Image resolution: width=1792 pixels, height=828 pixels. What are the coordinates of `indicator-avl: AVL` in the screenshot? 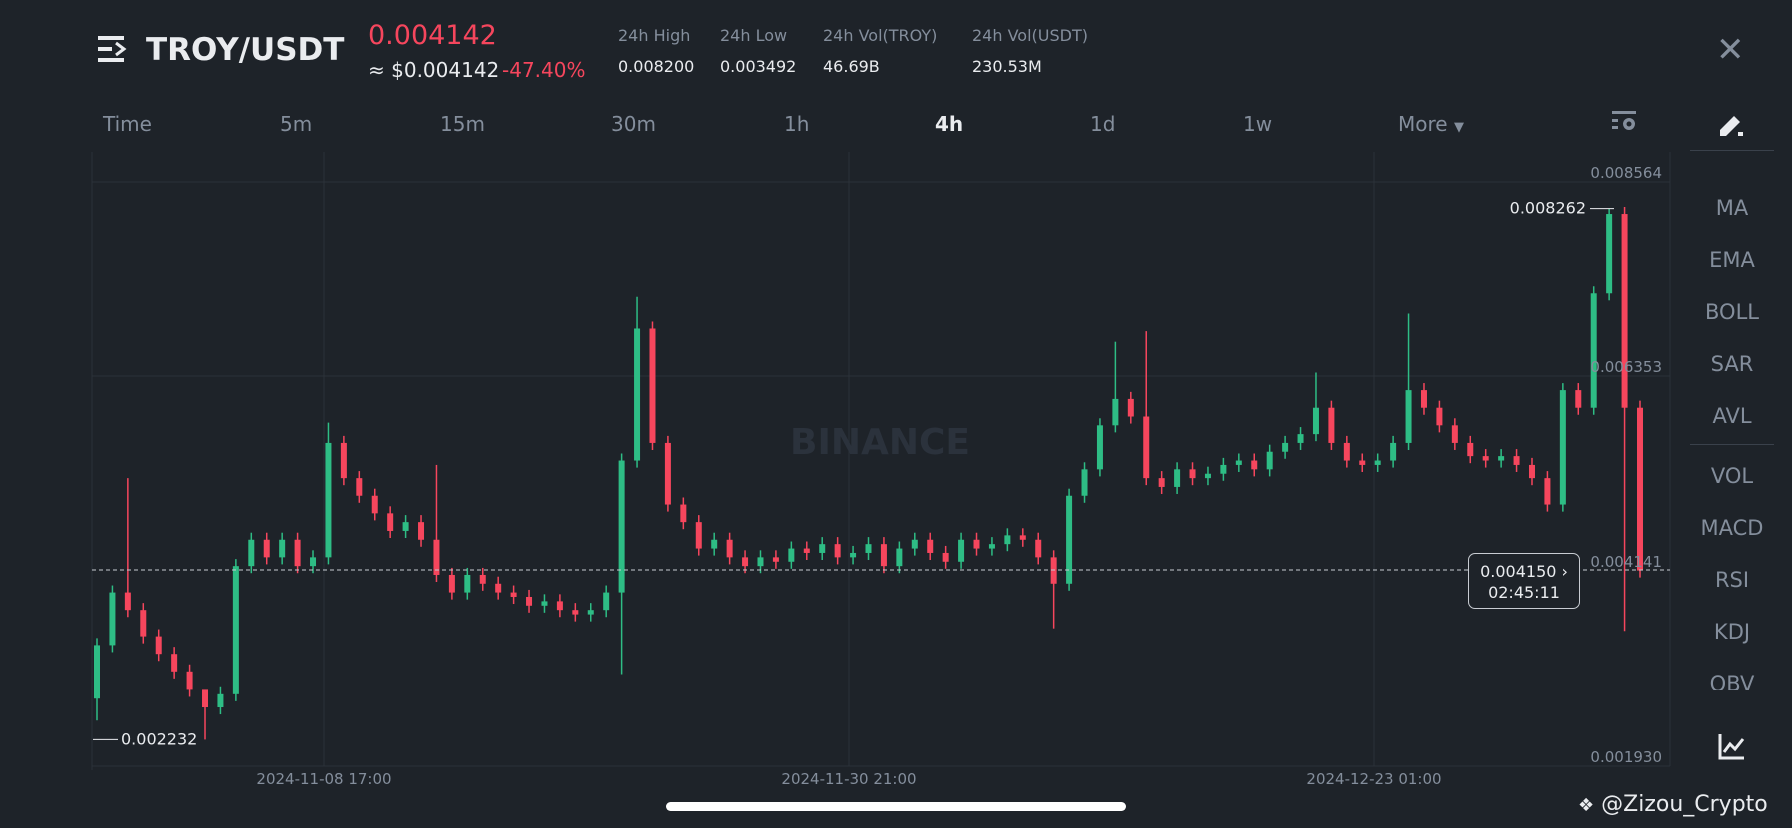 It's located at (1732, 416).